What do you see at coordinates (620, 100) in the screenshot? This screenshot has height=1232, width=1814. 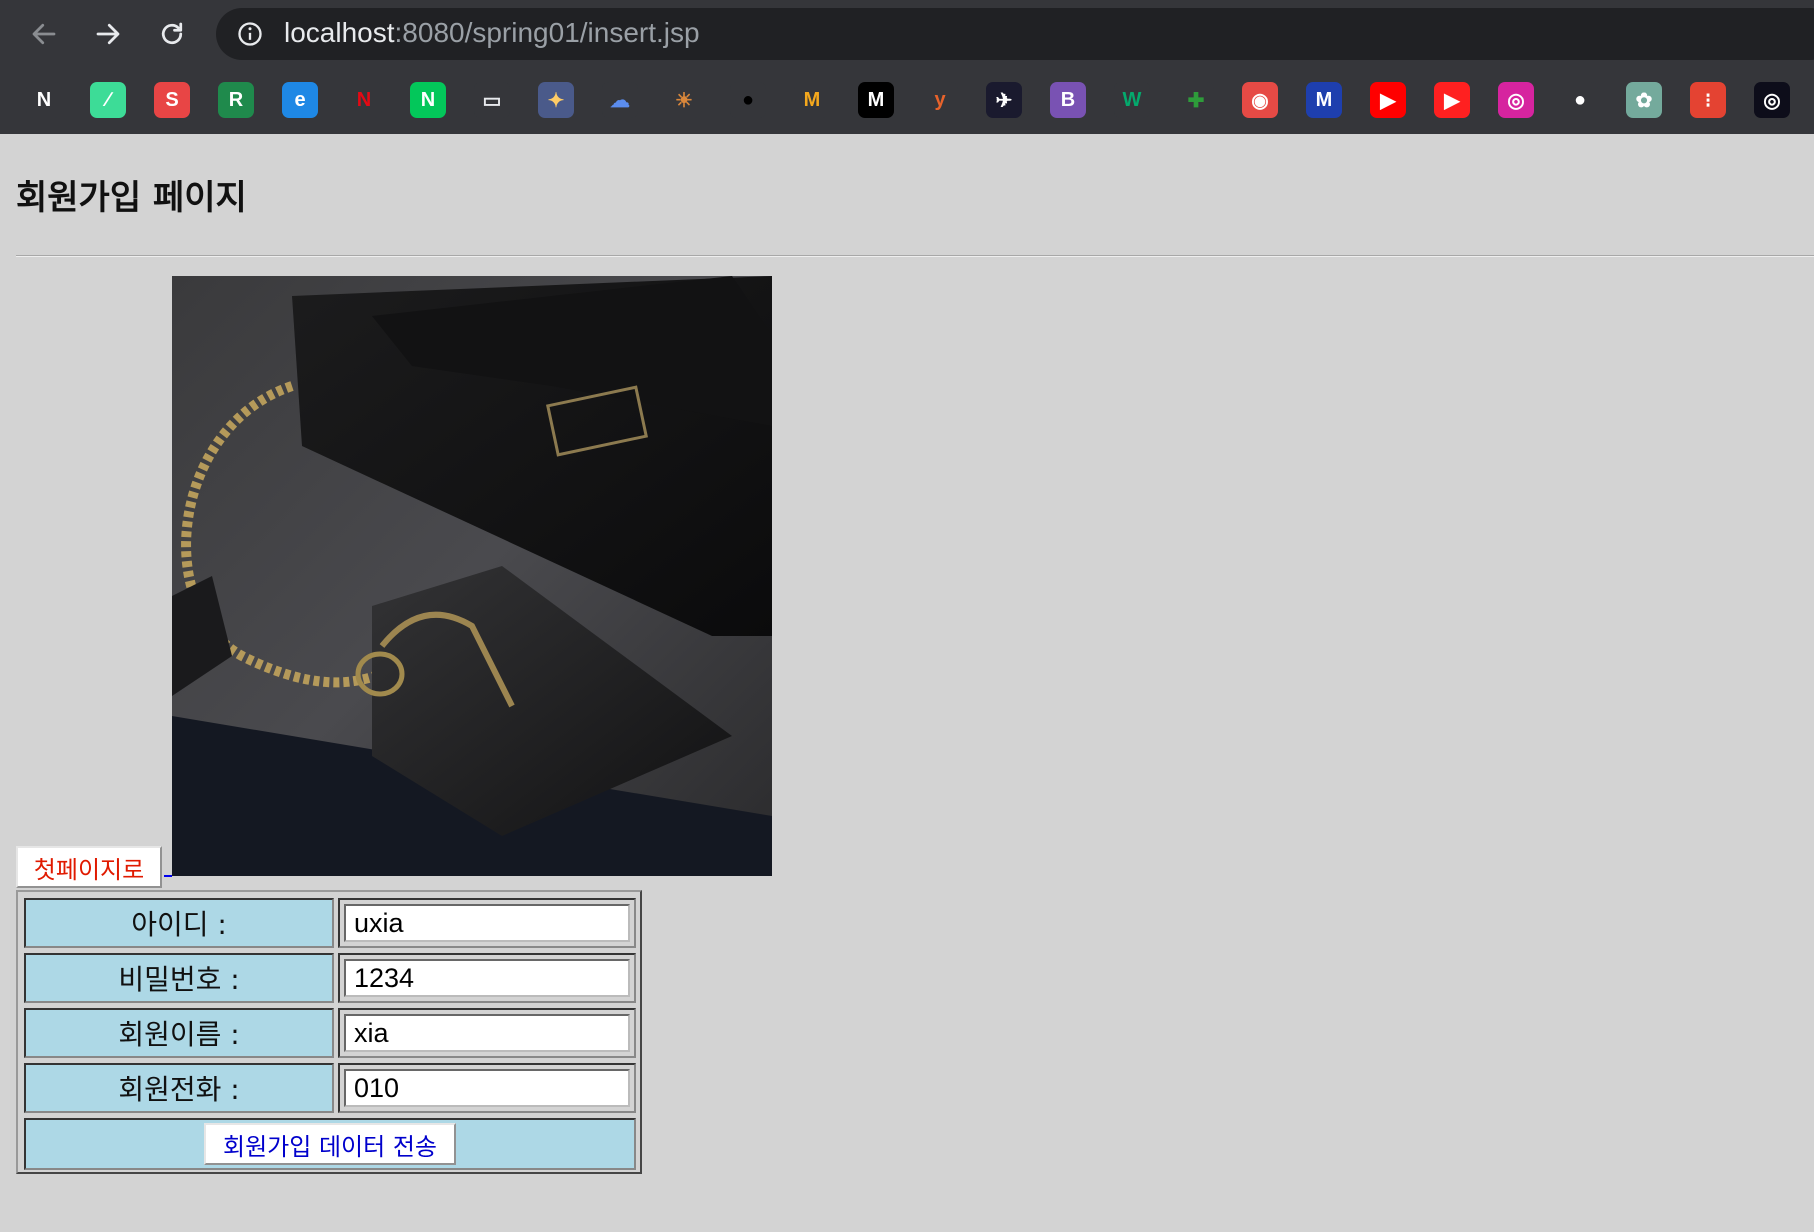 I see `cloud-icon: ☁` at bounding box center [620, 100].